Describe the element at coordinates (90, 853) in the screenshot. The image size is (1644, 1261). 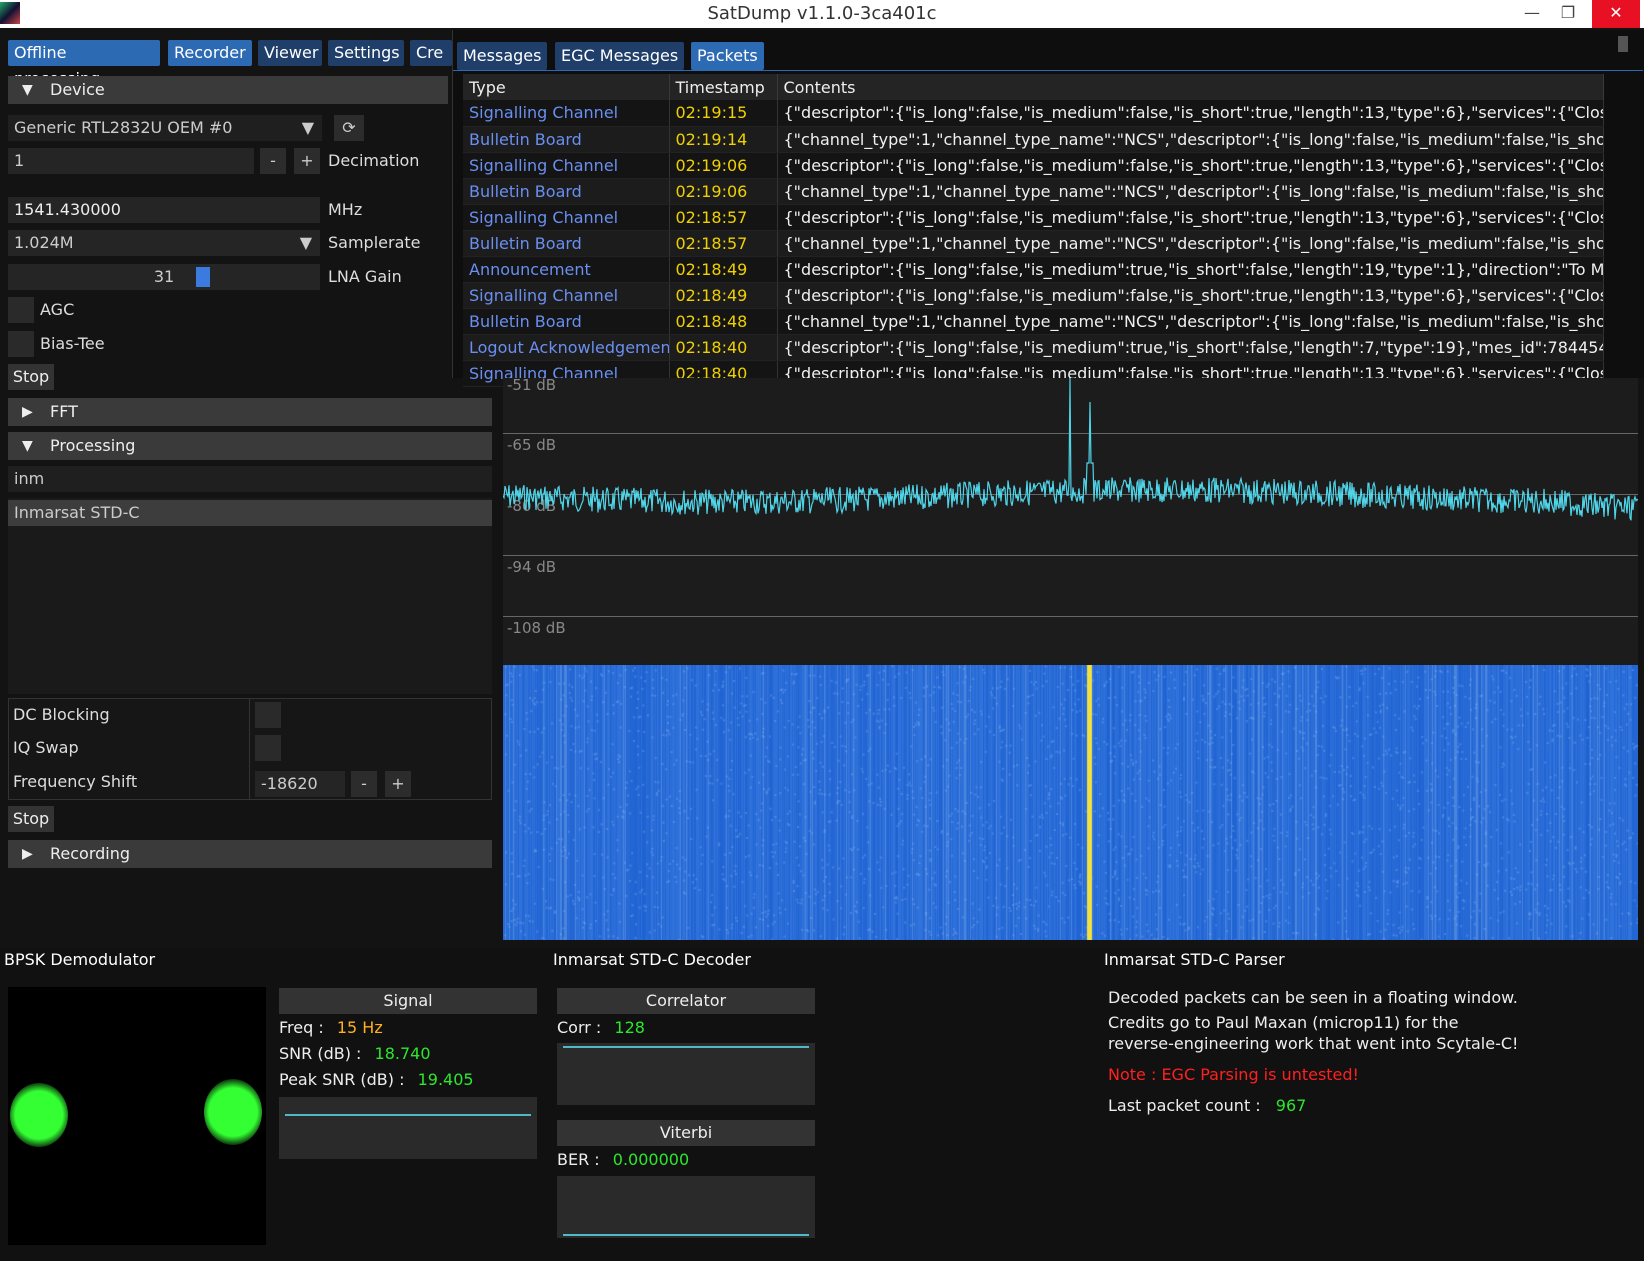
I see `recording-header-label: Recording` at that location.